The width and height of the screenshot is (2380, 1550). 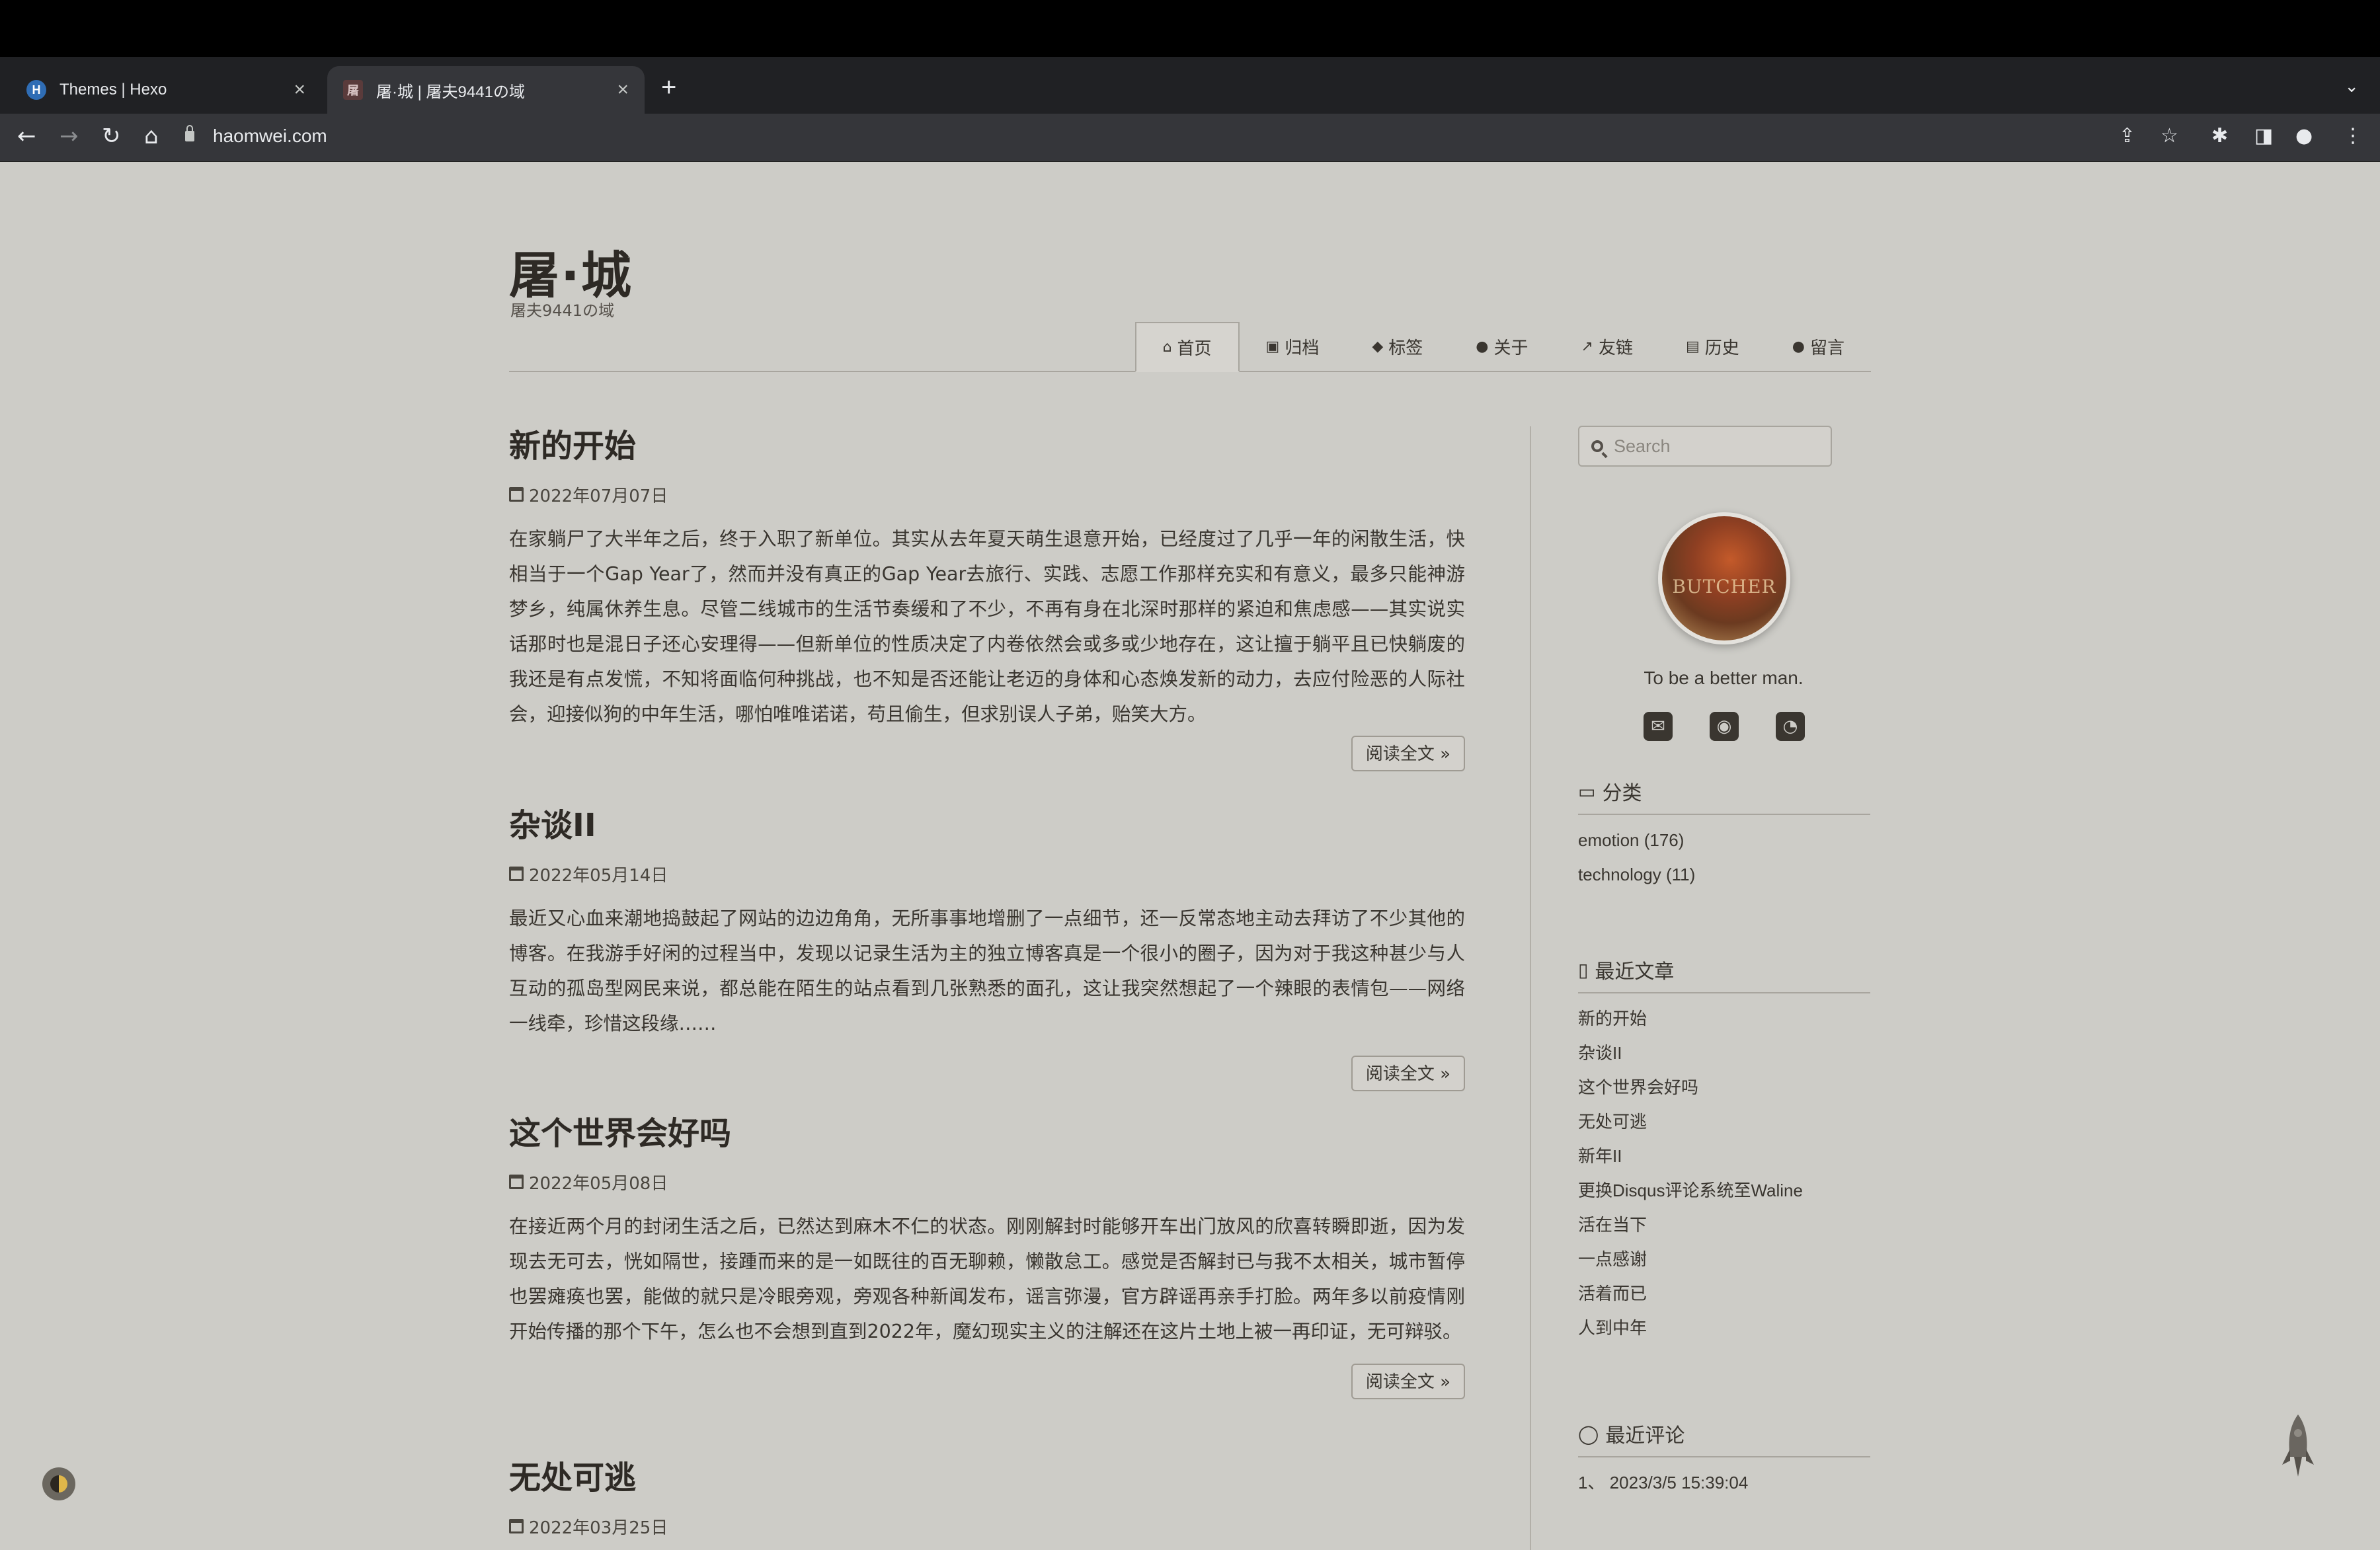 I want to click on archive-icon: ▣, so click(x=1272, y=346).